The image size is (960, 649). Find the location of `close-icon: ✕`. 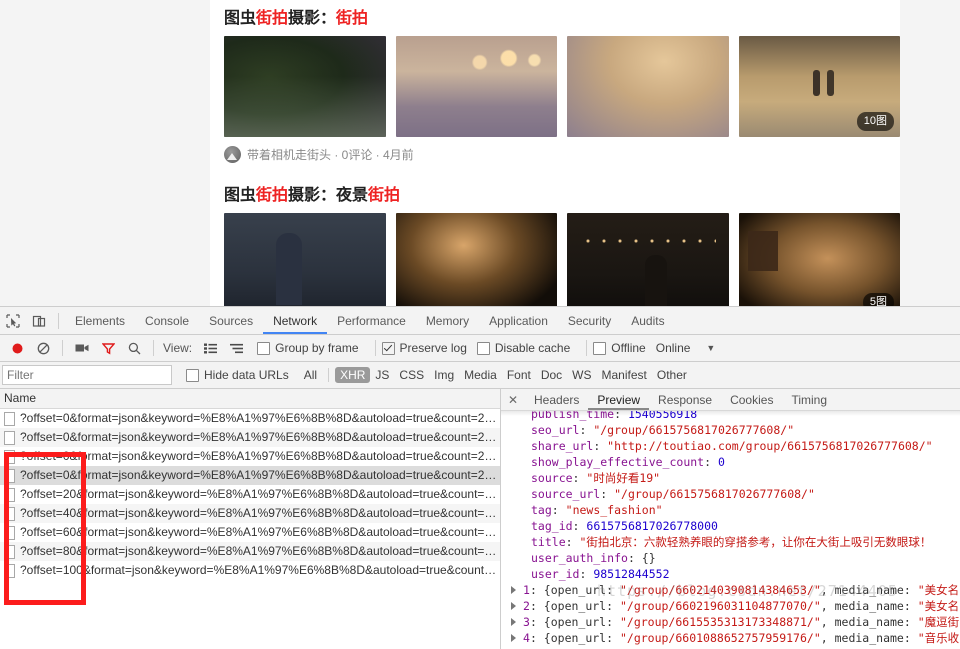

close-icon: ✕ is located at coordinates (513, 400).